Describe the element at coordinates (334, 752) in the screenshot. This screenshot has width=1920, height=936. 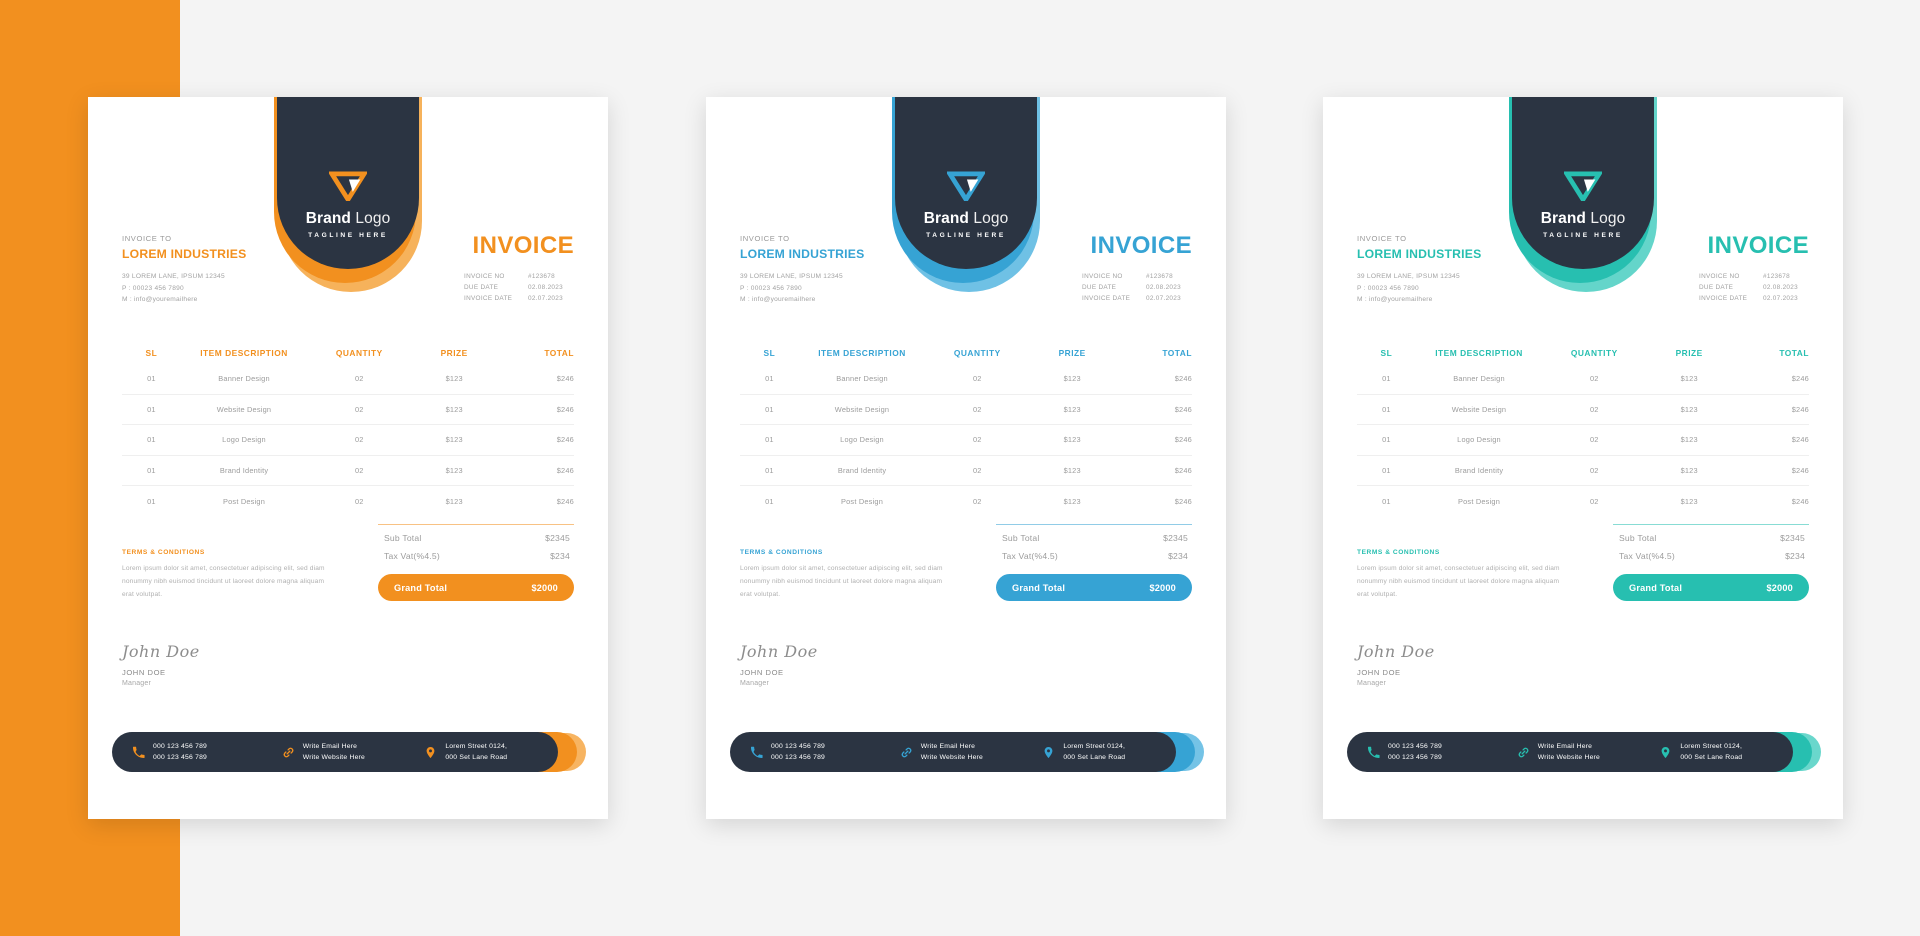
I see `footer-link-text: Write Email Here Write Website Here` at that location.